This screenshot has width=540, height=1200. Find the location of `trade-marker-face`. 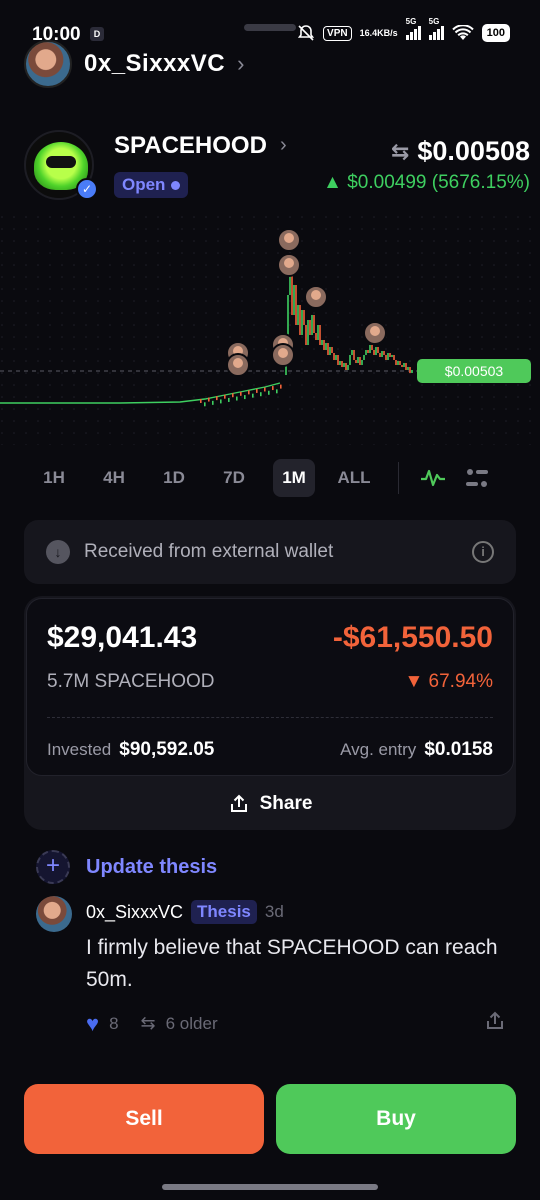

trade-marker-face is located at coordinates (289, 238).